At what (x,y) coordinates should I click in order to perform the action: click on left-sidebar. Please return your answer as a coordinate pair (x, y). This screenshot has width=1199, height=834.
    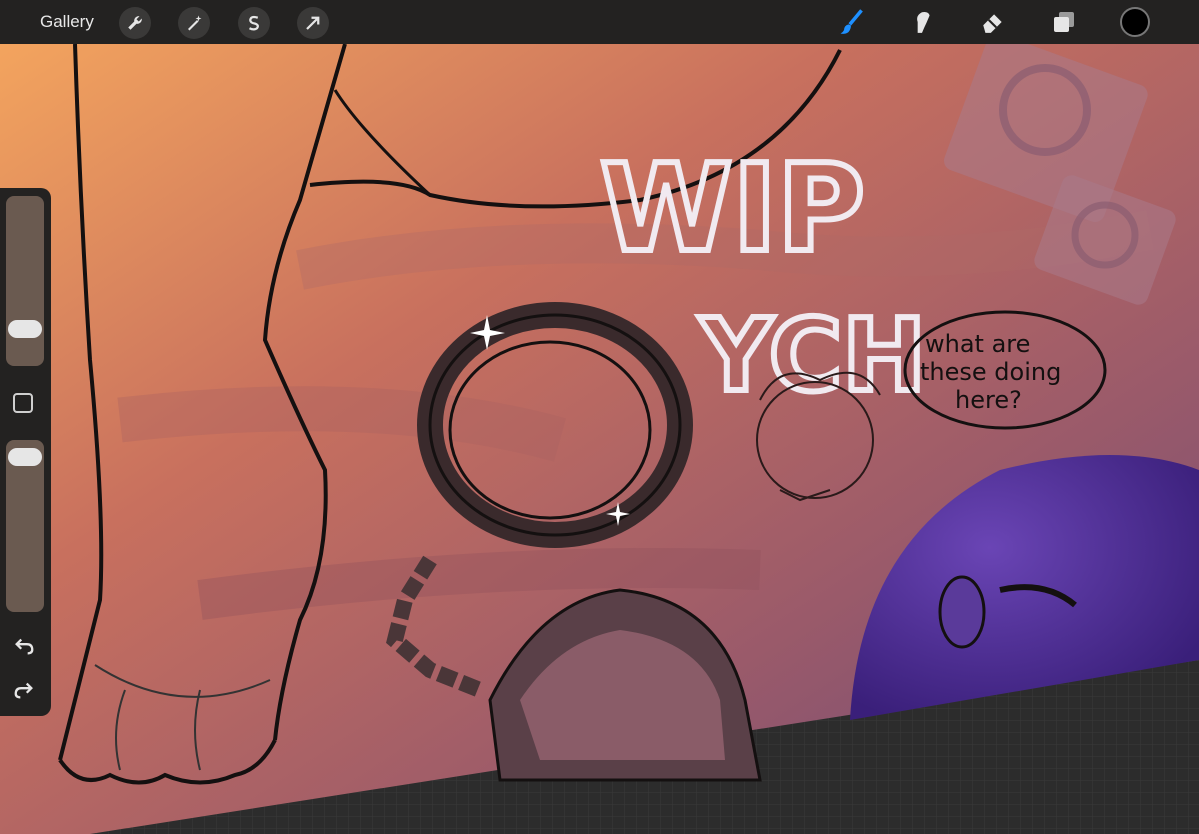
    Looking at the image, I should click on (25, 452).